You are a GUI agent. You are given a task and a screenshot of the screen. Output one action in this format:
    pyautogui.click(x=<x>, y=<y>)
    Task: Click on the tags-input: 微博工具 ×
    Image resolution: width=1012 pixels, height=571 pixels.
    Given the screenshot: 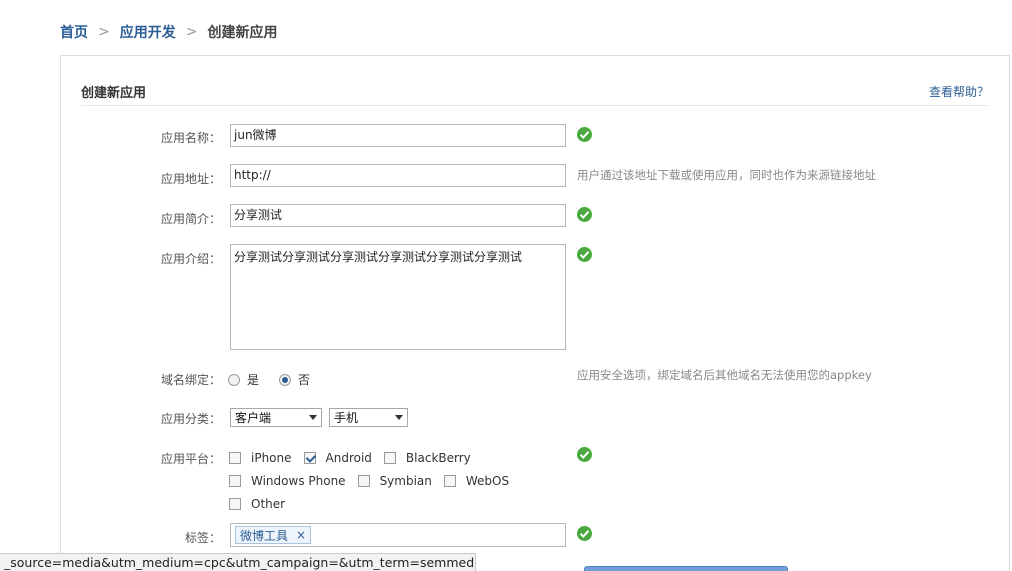 What is the action you would take?
    pyautogui.click(x=398, y=535)
    